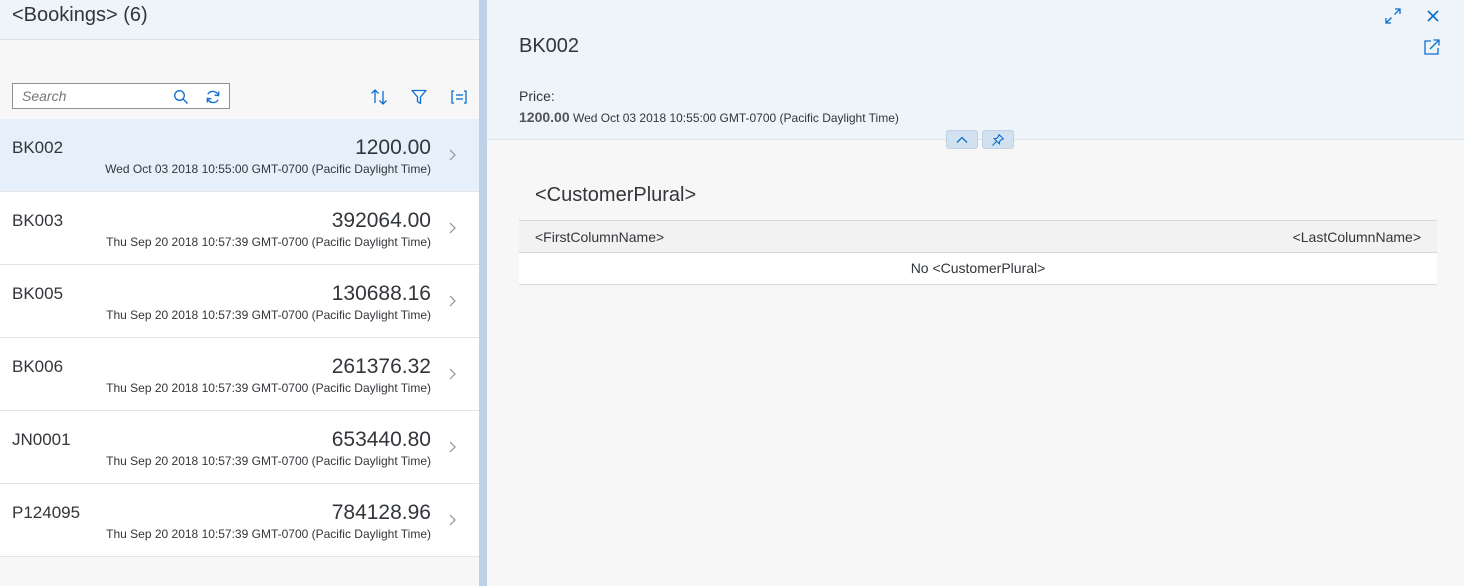 The image size is (1464, 586). What do you see at coordinates (38, 293) in the screenshot?
I see `item-id: BK005` at bounding box center [38, 293].